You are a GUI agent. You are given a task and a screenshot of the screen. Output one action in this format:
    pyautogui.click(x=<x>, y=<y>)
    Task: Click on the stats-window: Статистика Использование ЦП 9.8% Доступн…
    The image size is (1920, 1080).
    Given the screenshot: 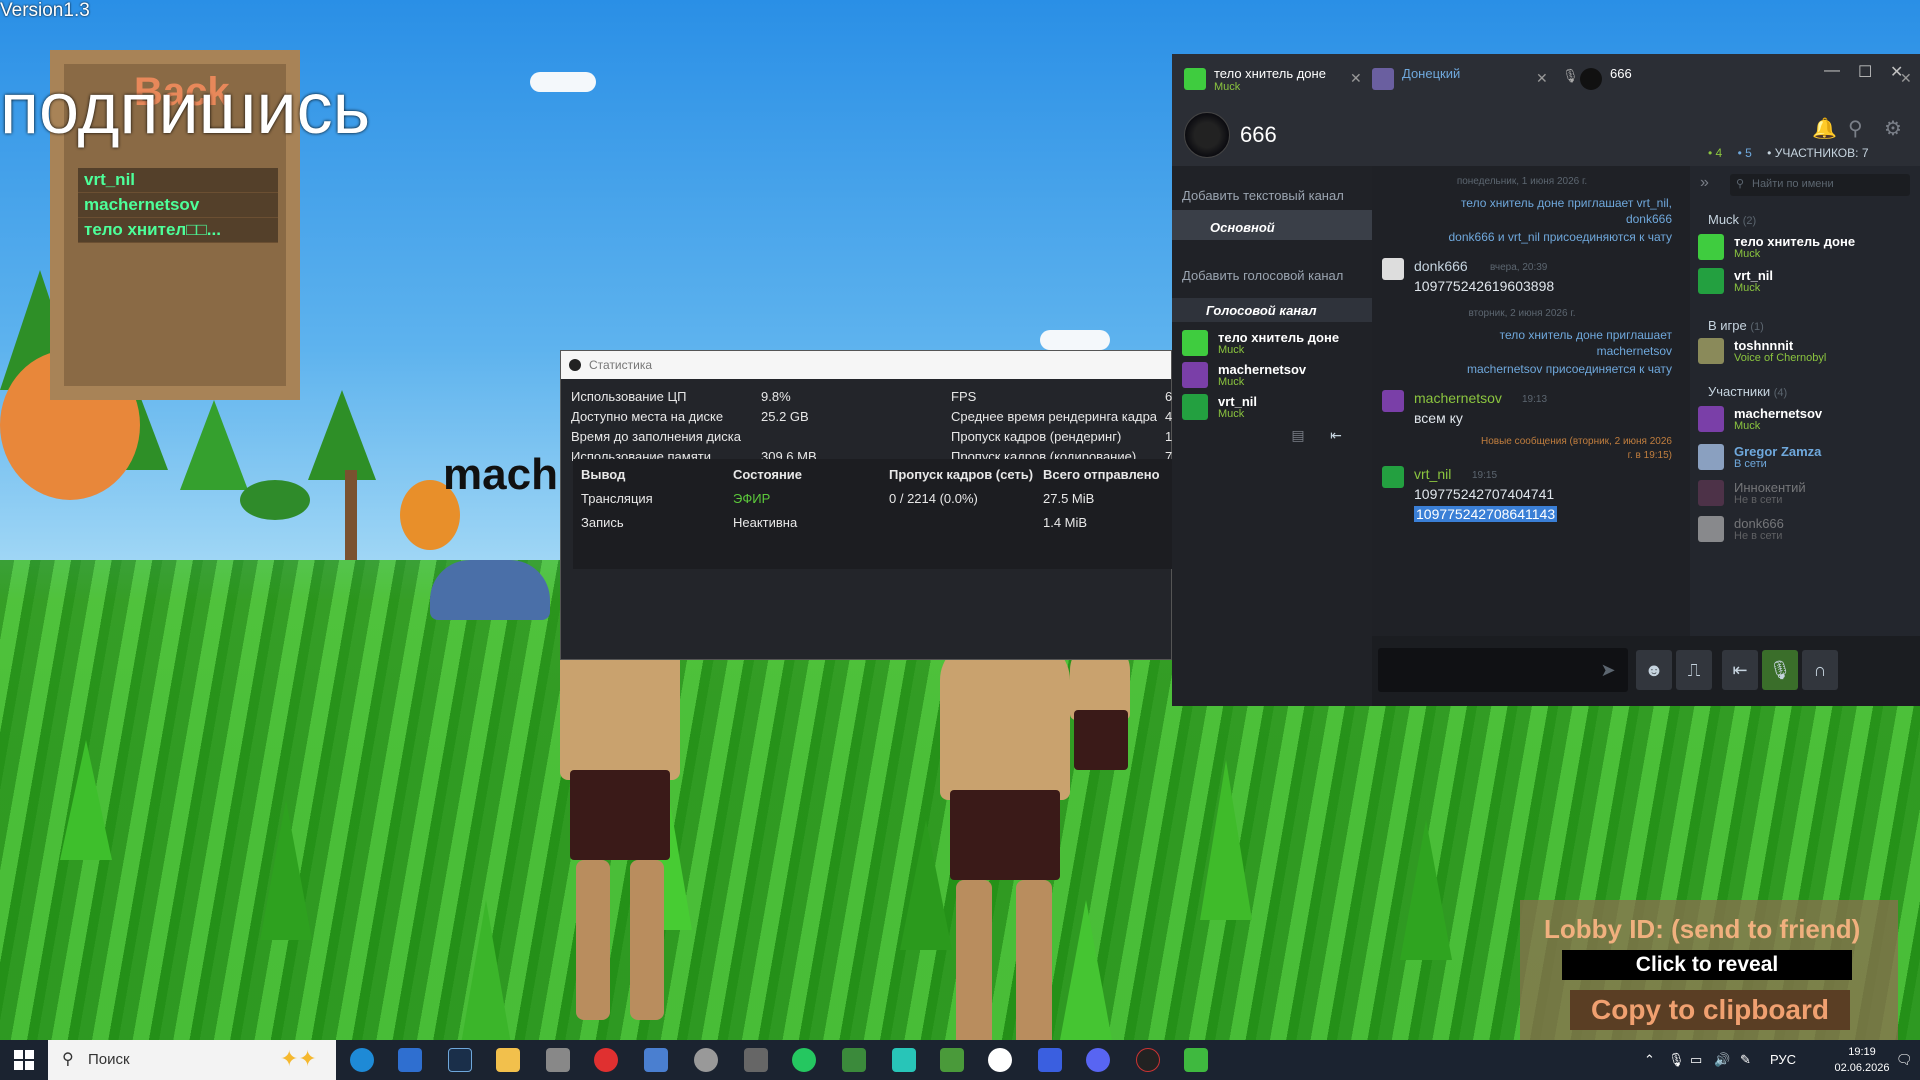 What is the action you would take?
    pyautogui.click(x=866, y=505)
    